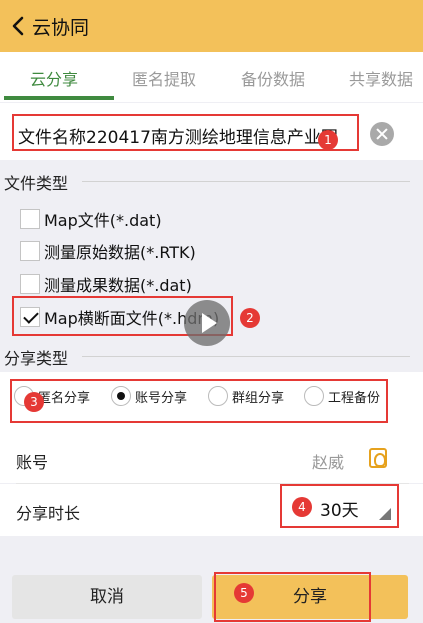 The width and height of the screenshot is (423, 623). Describe the element at coordinates (378, 458) in the screenshot. I see `contact-icon` at that location.